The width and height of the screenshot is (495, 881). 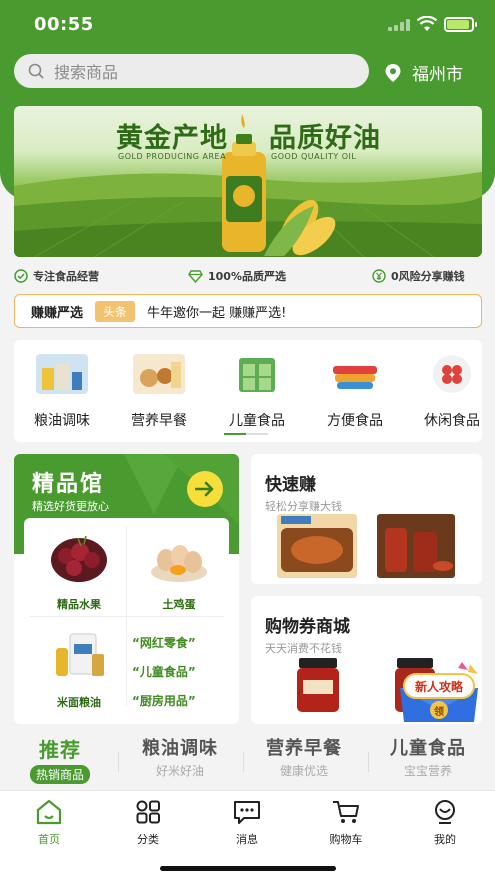 I want to click on category-scroll-track, so click(x=257, y=434).